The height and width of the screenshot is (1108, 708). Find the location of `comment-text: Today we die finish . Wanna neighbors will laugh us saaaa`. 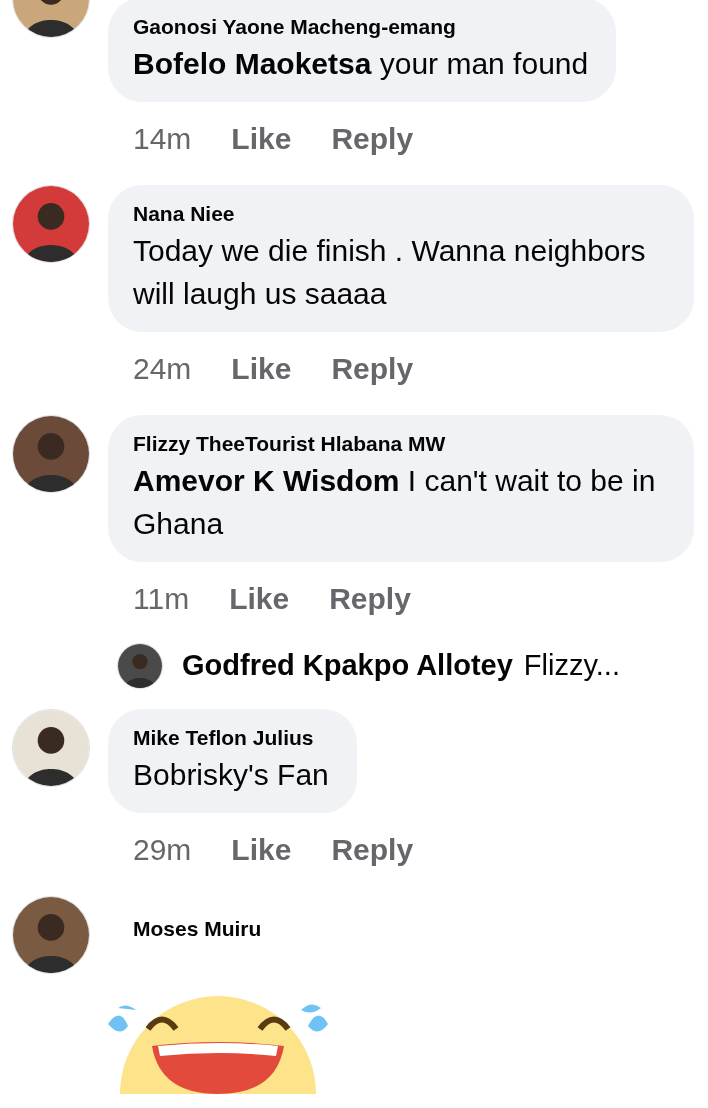

comment-text: Today we die finish . Wanna neighbors will laugh us saaaa is located at coordinates (390, 272).